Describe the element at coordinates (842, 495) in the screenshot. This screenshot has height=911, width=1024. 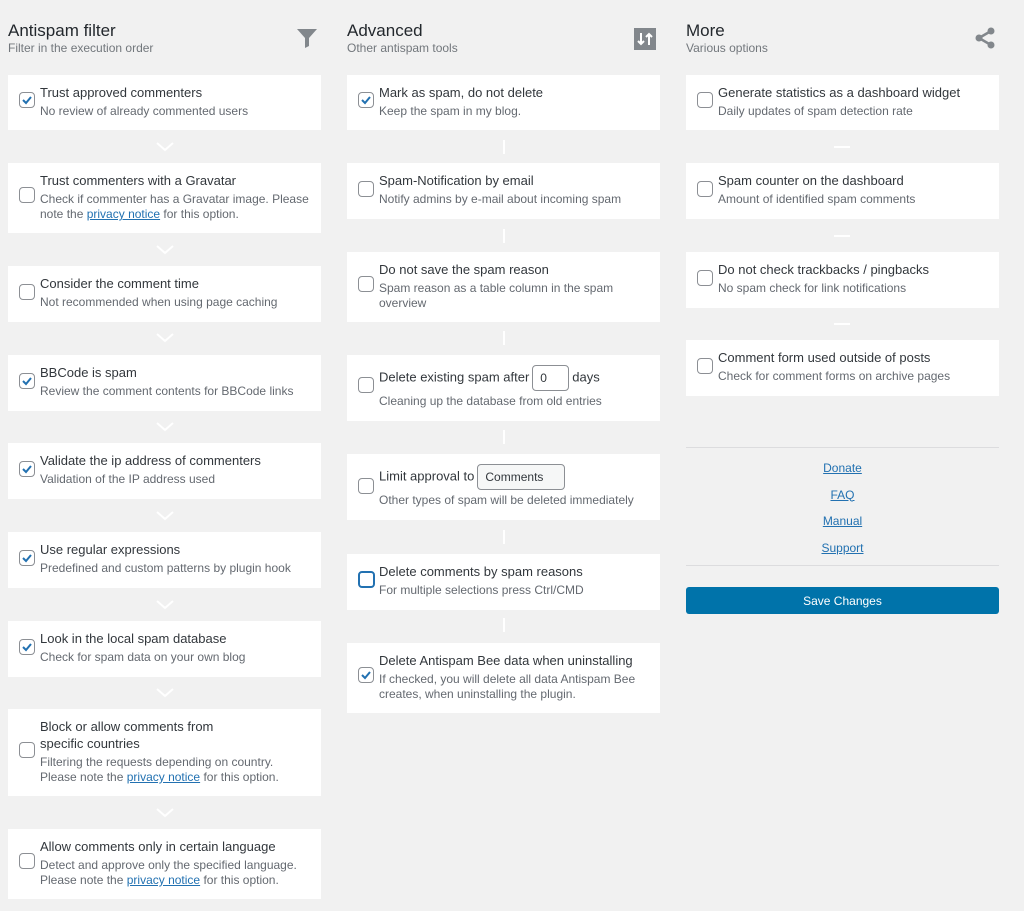
I see `faq-link: FAQ` at that location.